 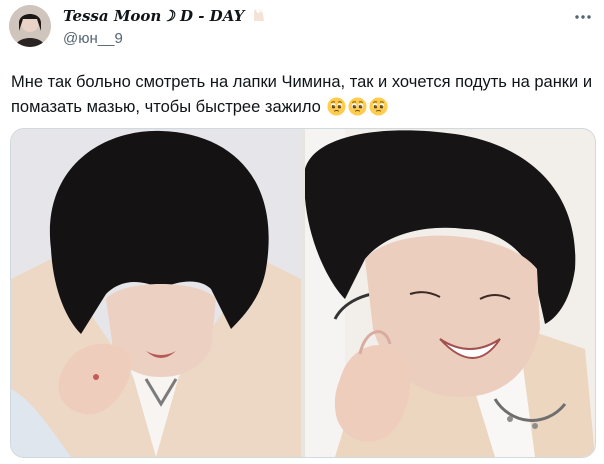 I want to click on nail-emoji, so click(x=258, y=15).